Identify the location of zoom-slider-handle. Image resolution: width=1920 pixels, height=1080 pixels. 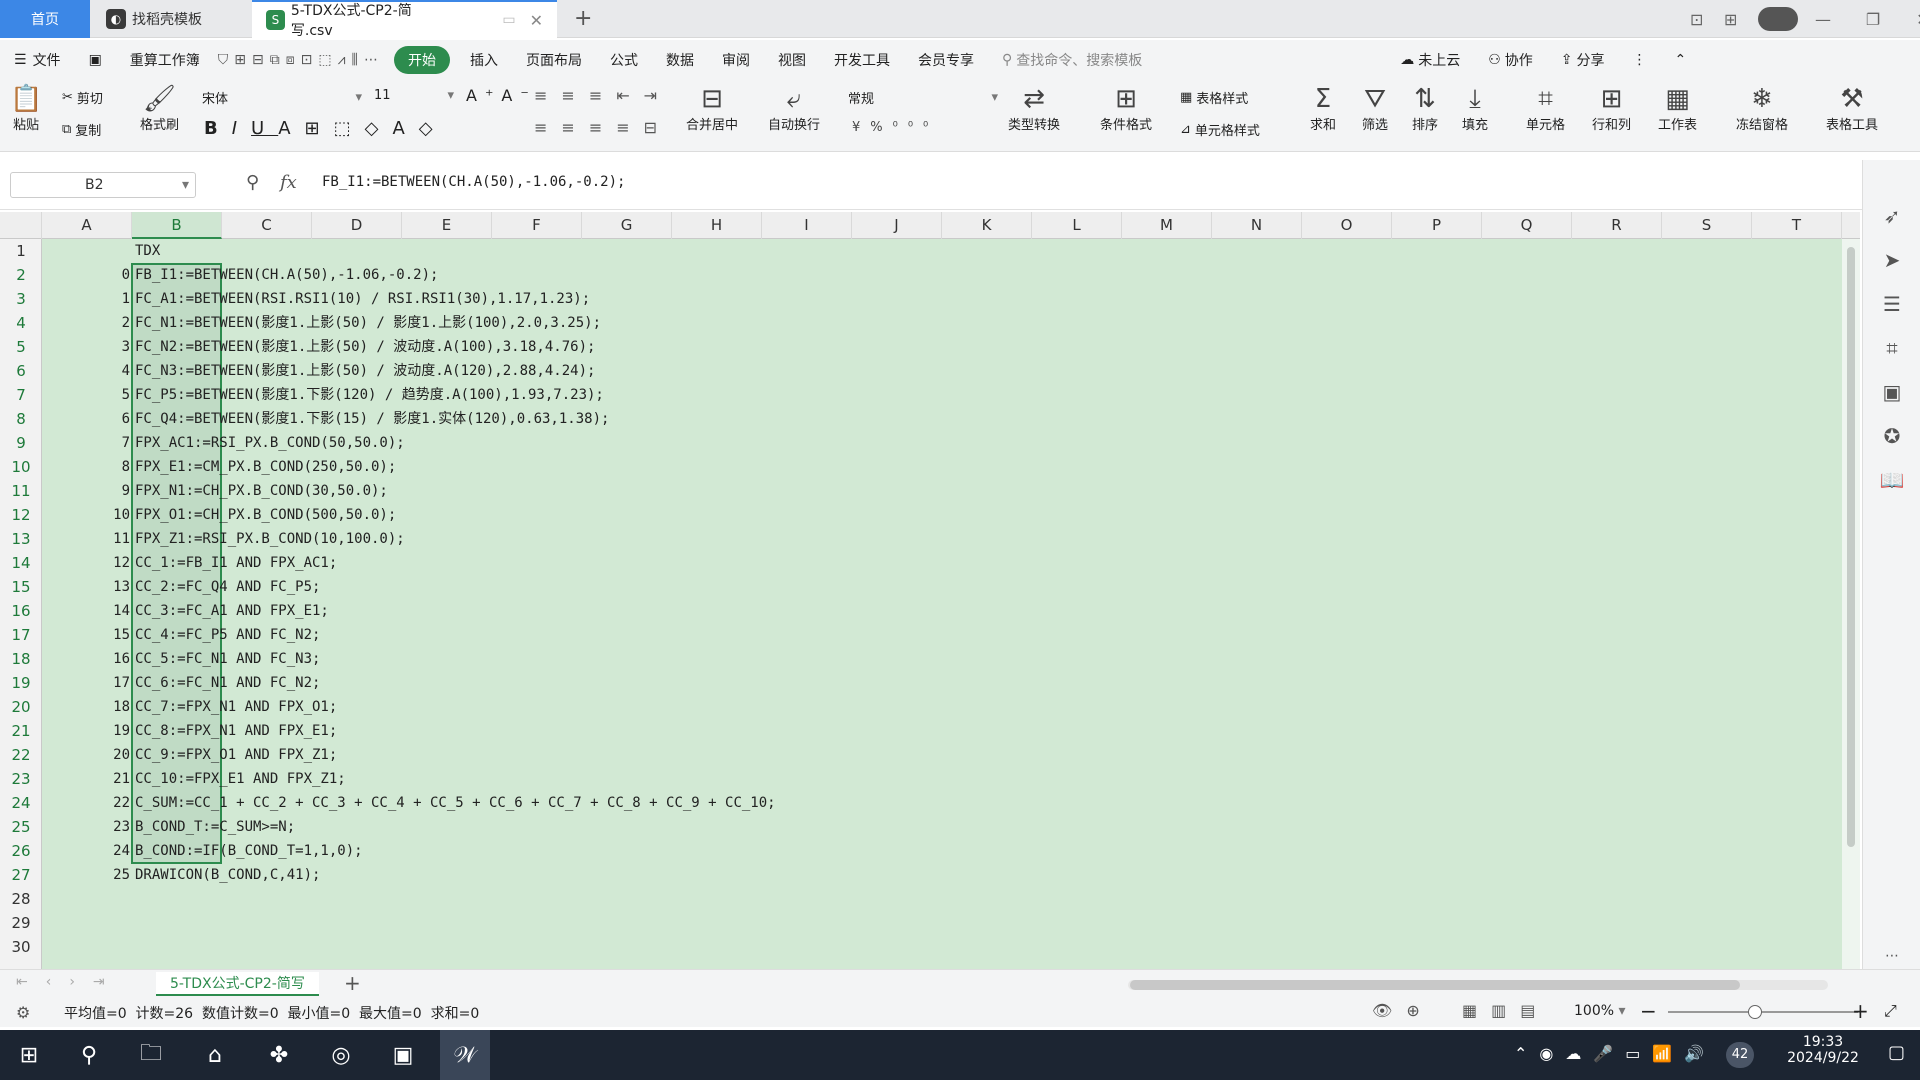
(1755, 1012).